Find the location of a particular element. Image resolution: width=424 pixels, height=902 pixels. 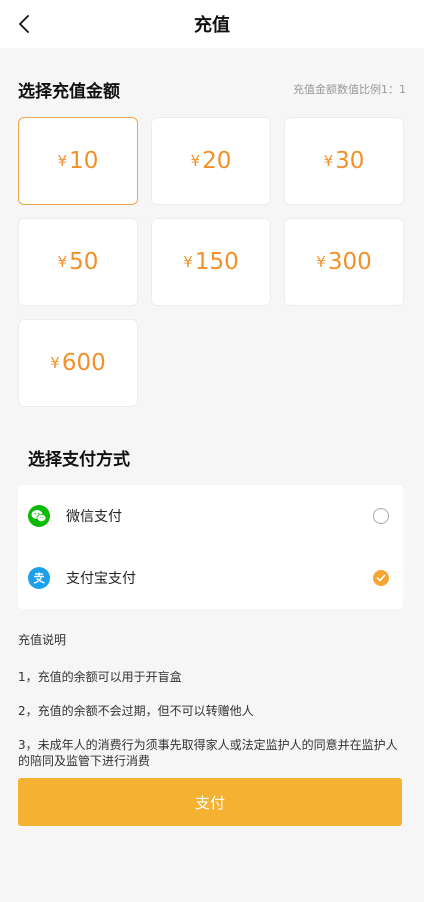

amount-option-10: ¥ 10 is located at coordinates (78, 161).